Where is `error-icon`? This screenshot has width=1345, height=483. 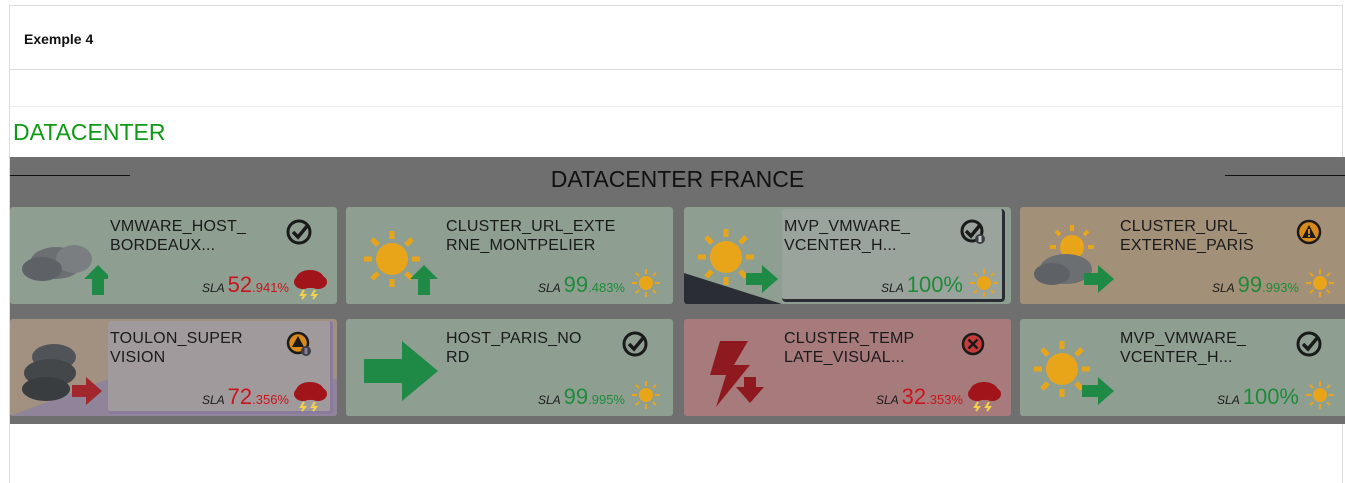
error-icon is located at coordinates (973, 344).